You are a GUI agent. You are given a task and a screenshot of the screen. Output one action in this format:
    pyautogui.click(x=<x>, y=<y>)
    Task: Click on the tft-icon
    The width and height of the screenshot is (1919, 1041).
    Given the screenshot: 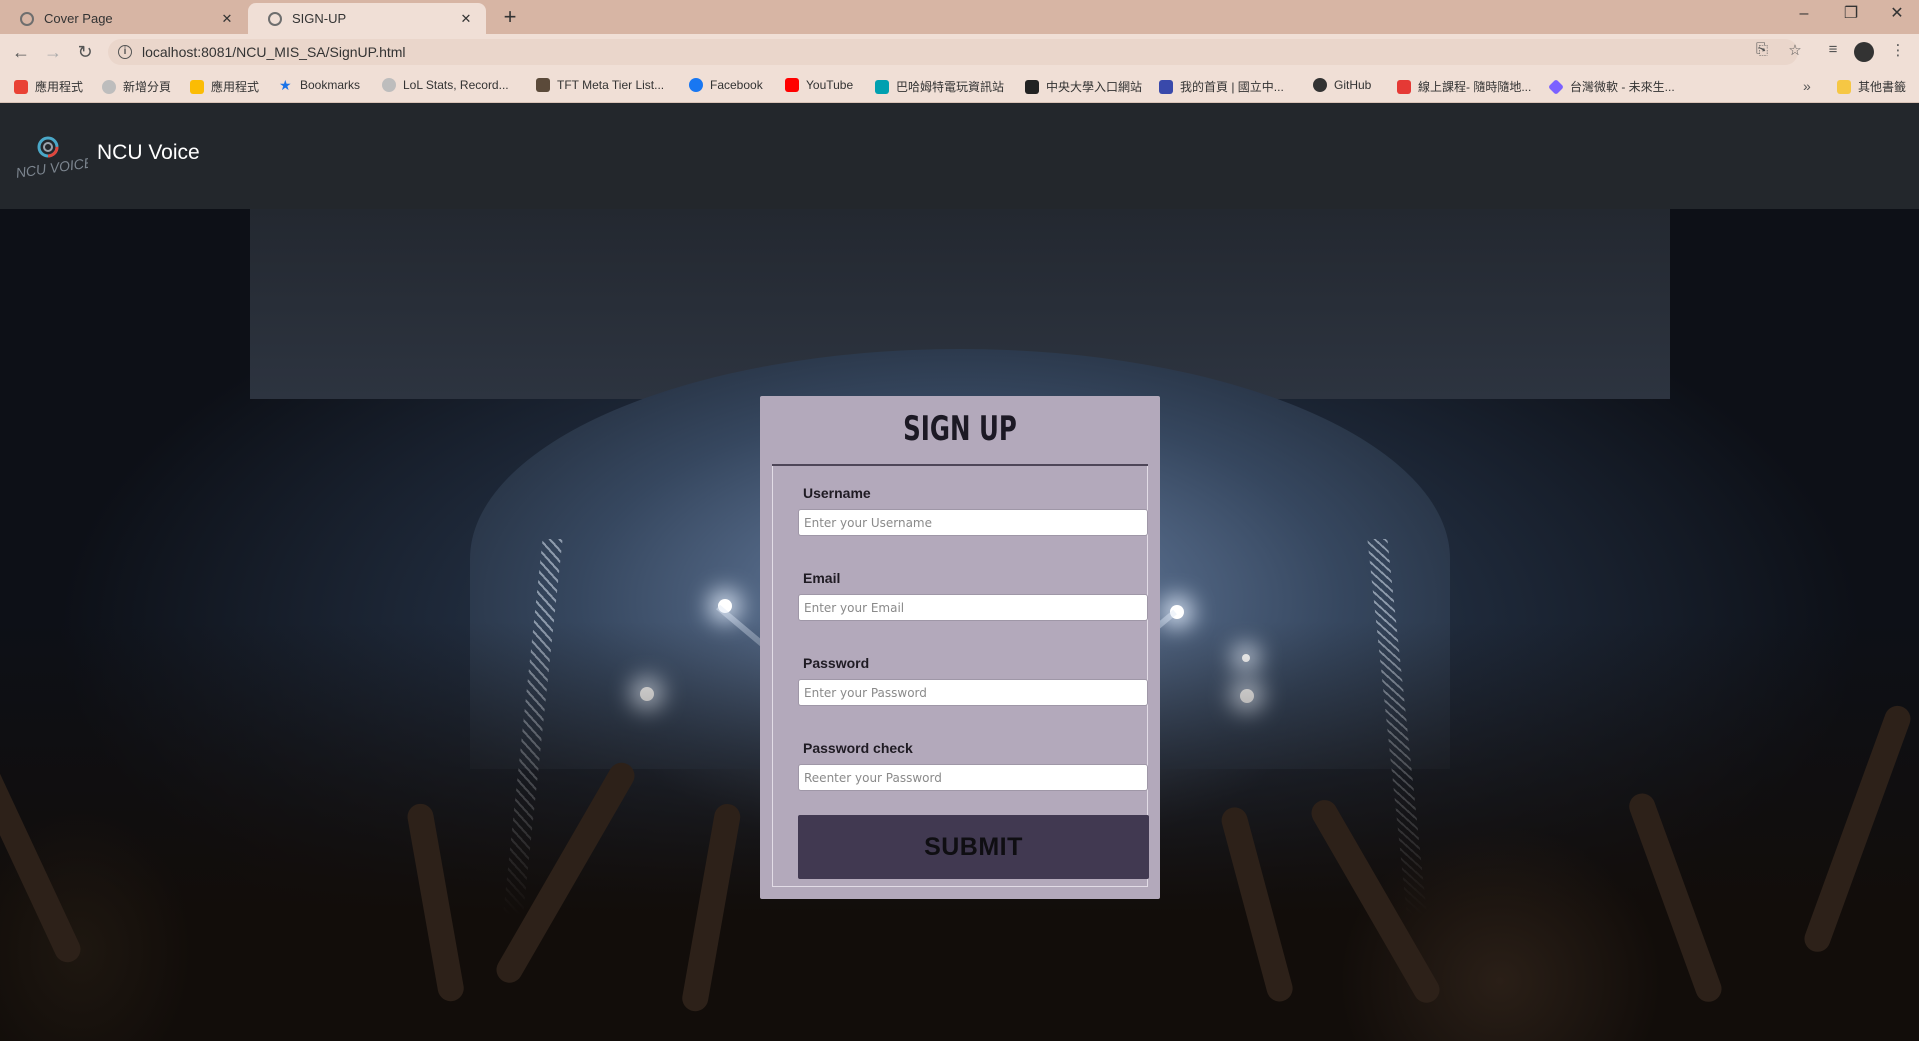 What is the action you would take?
    pyautogui.click(x=543, y=85)
    